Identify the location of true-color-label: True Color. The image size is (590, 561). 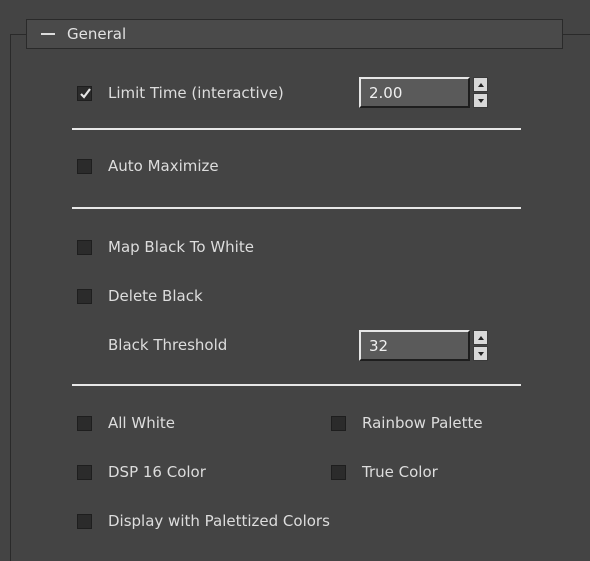
(400, 472).